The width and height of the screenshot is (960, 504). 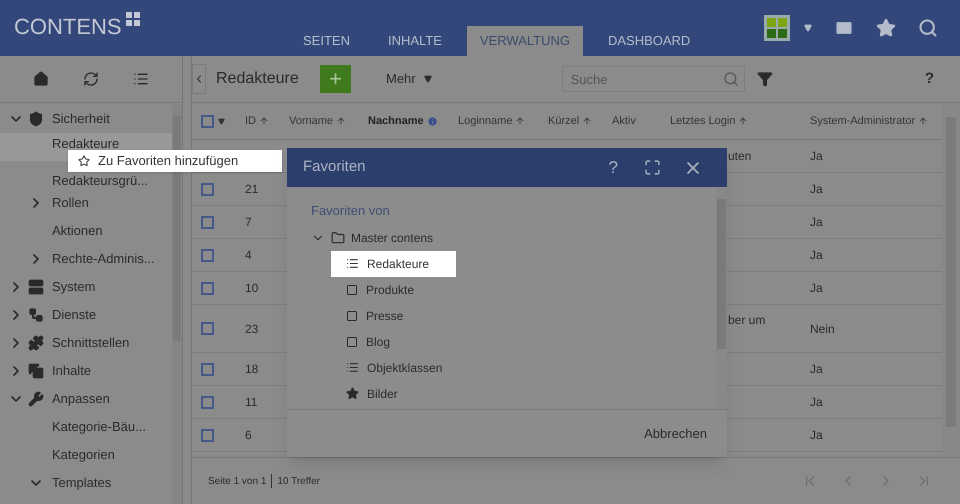 I want to click on column-header: Nachname, so click(x=396, y=121).